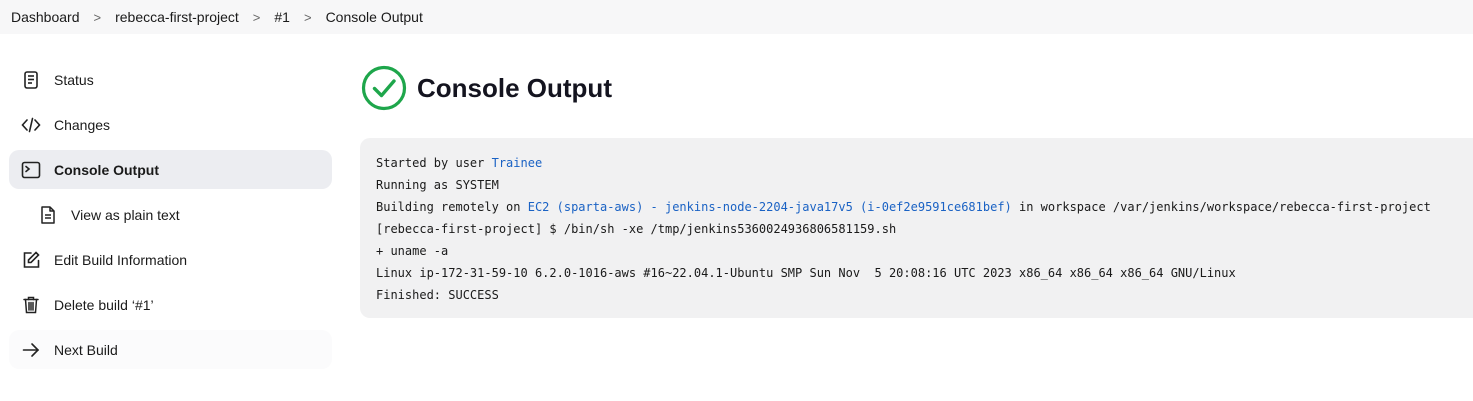  I want to click on page-header: Console Output, so click(916, 88).